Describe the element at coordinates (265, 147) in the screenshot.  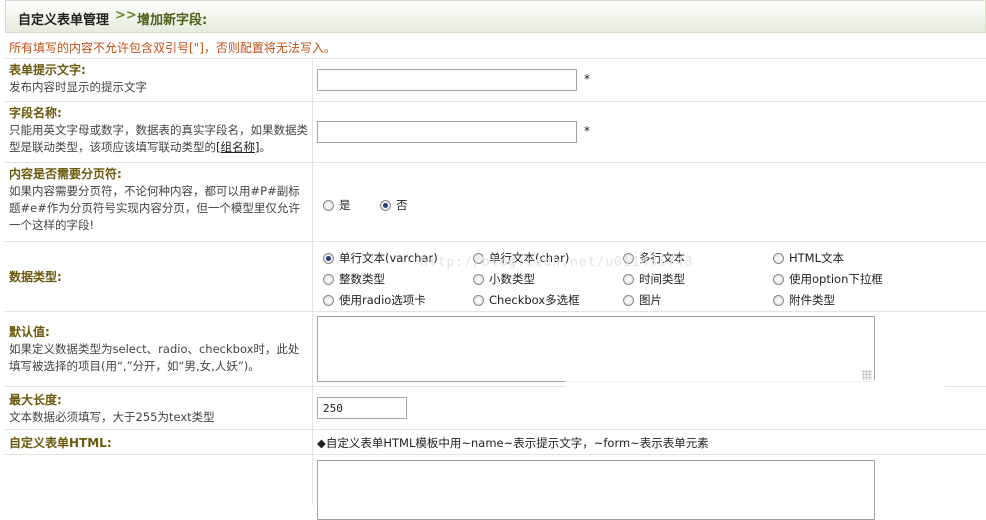
I see `field-name-desc-end: 。` at that location.